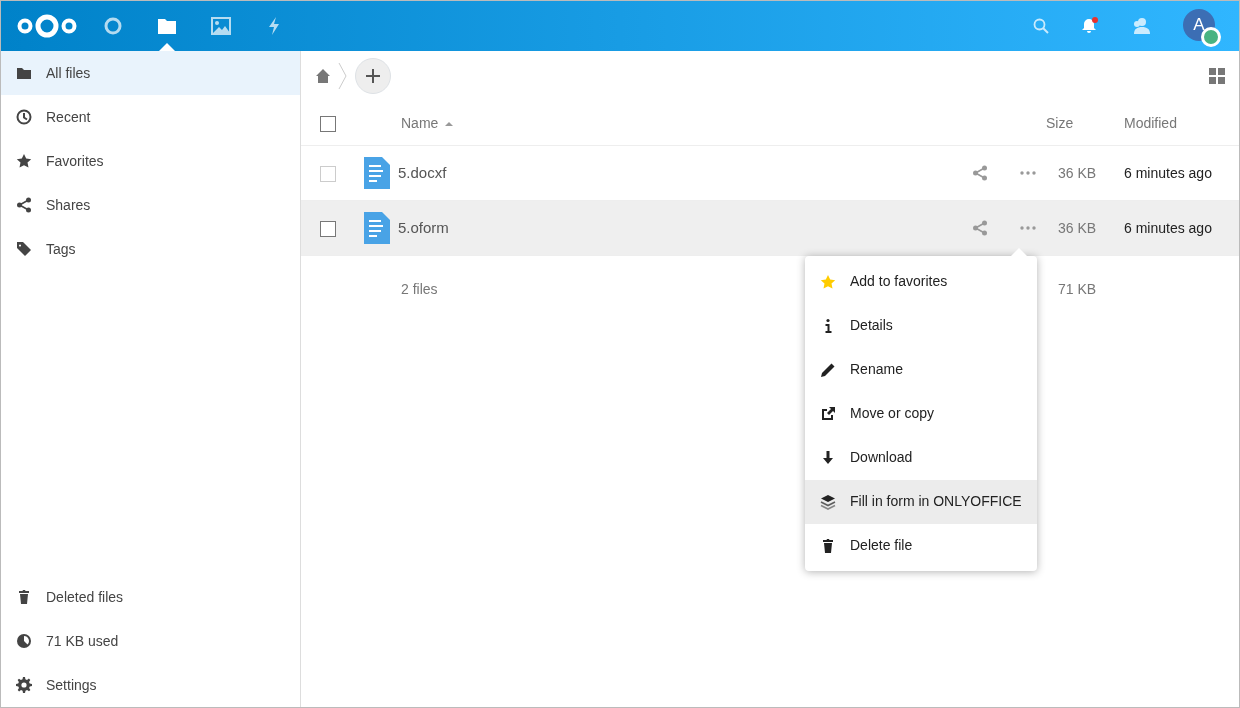  I want to click on download-icon, so click(828, 457).